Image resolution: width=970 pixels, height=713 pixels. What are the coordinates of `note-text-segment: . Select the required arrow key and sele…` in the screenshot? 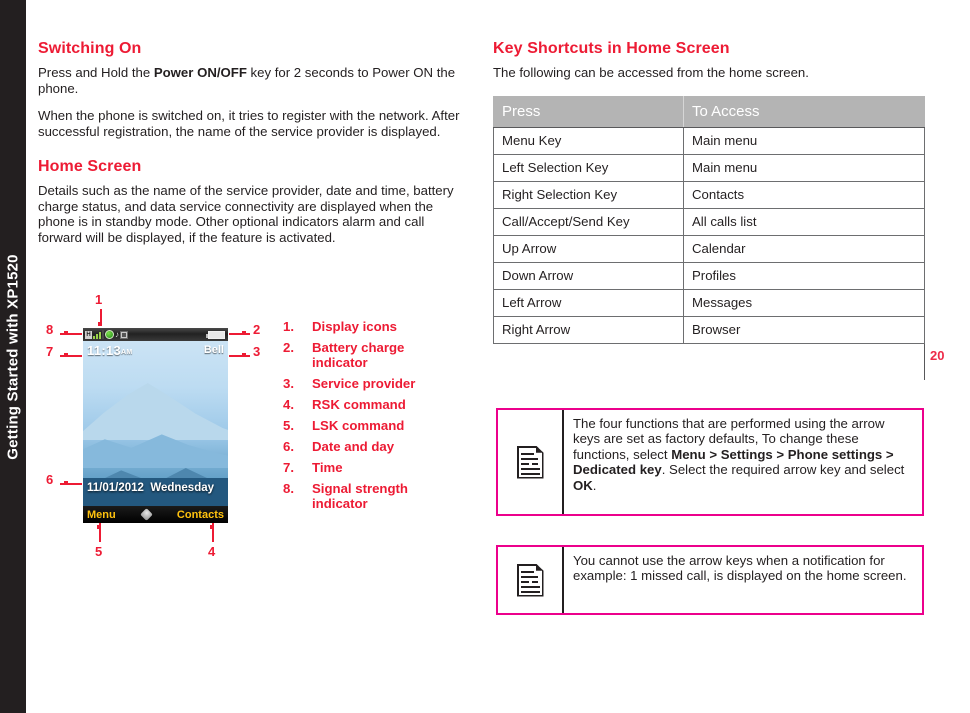 It's located at (783, 470).